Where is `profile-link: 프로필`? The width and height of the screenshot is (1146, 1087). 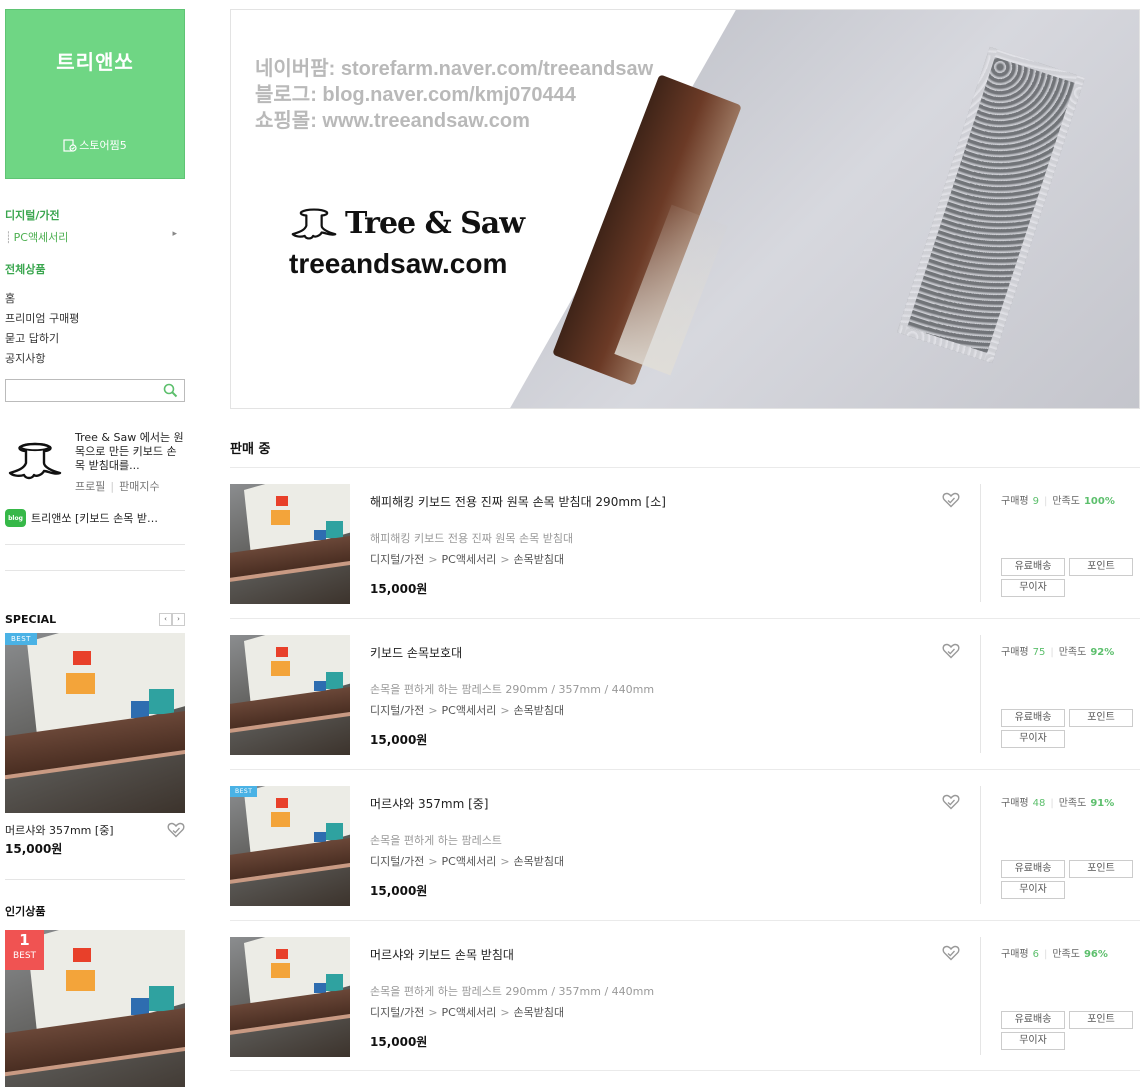
profile-link: 프로필 is located at coordinates (90, 486).